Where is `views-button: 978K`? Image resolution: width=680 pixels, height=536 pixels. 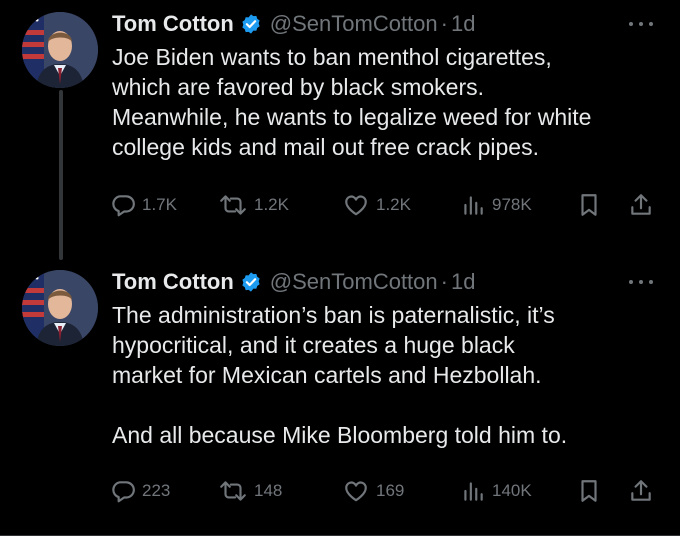 views-button: 978K is located at coordinates (496, 205).